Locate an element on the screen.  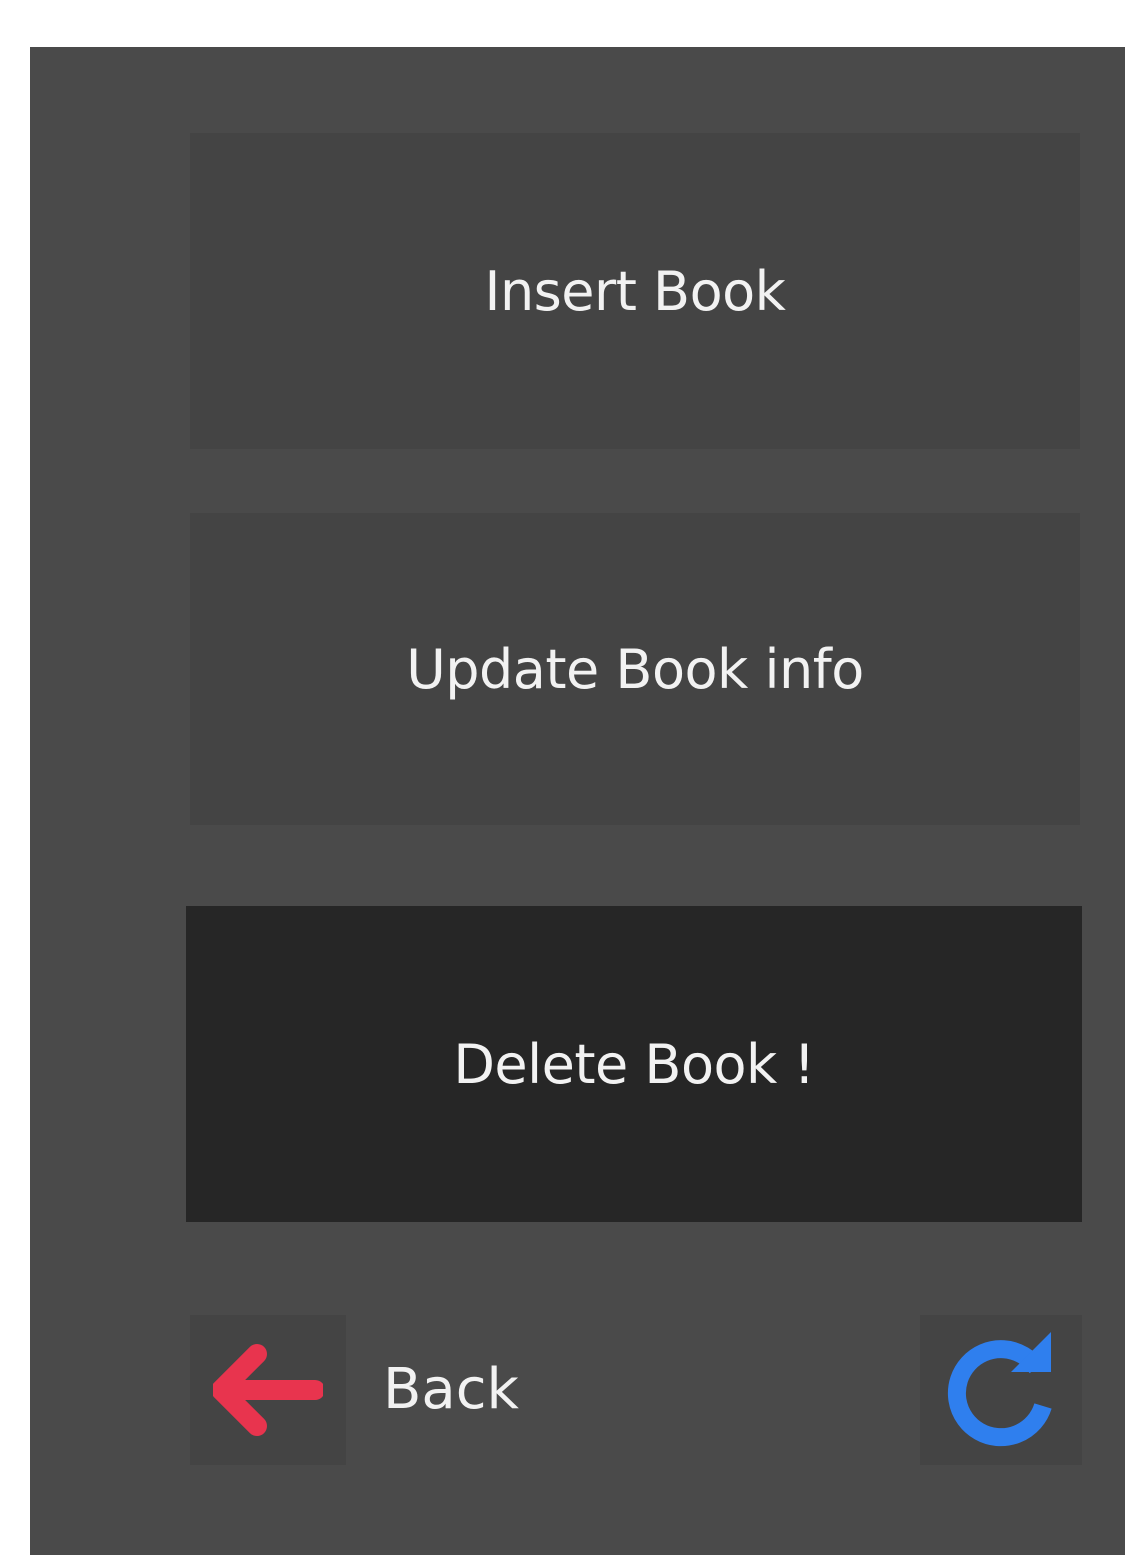
update-book-info-label: Update Book info is located at coordinates (635, 669).